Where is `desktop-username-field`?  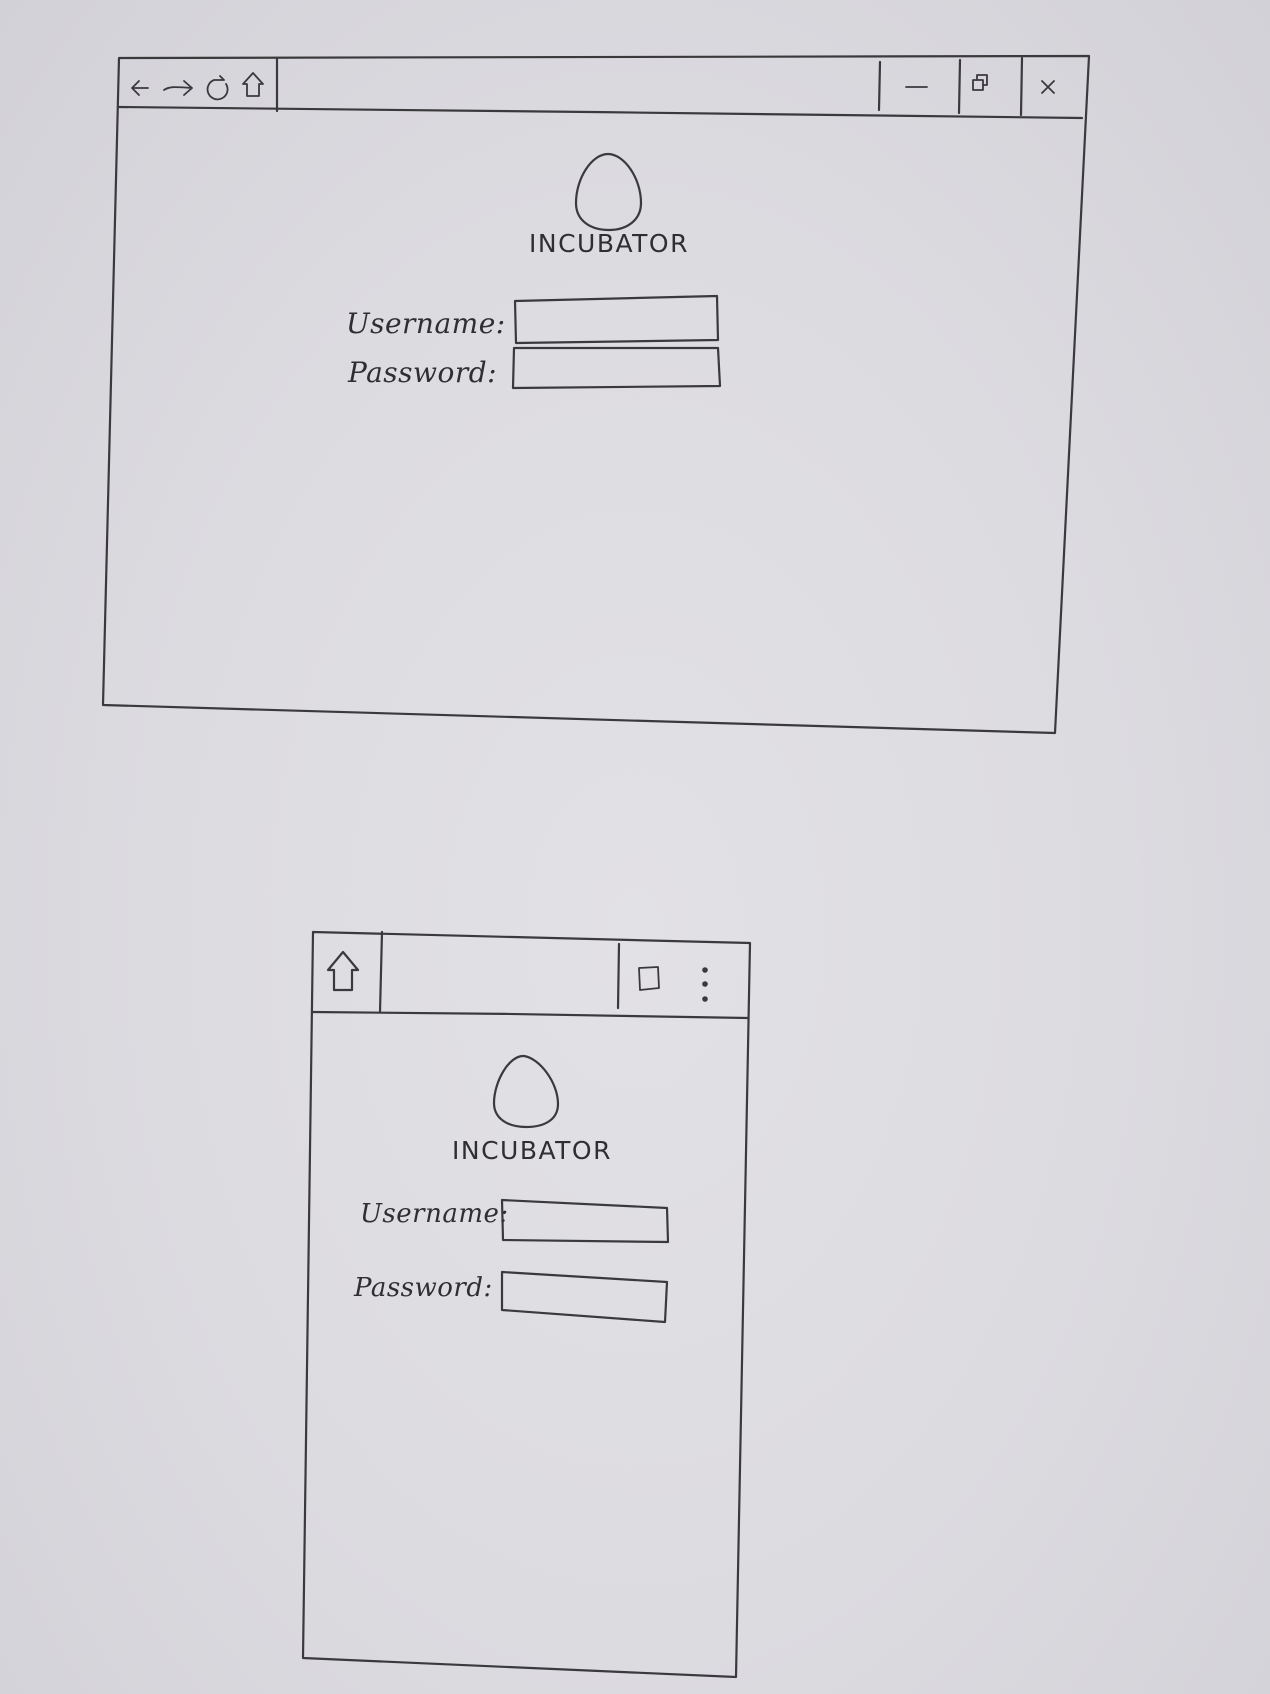 desktop-username-field is located at coordinates (616, 319).